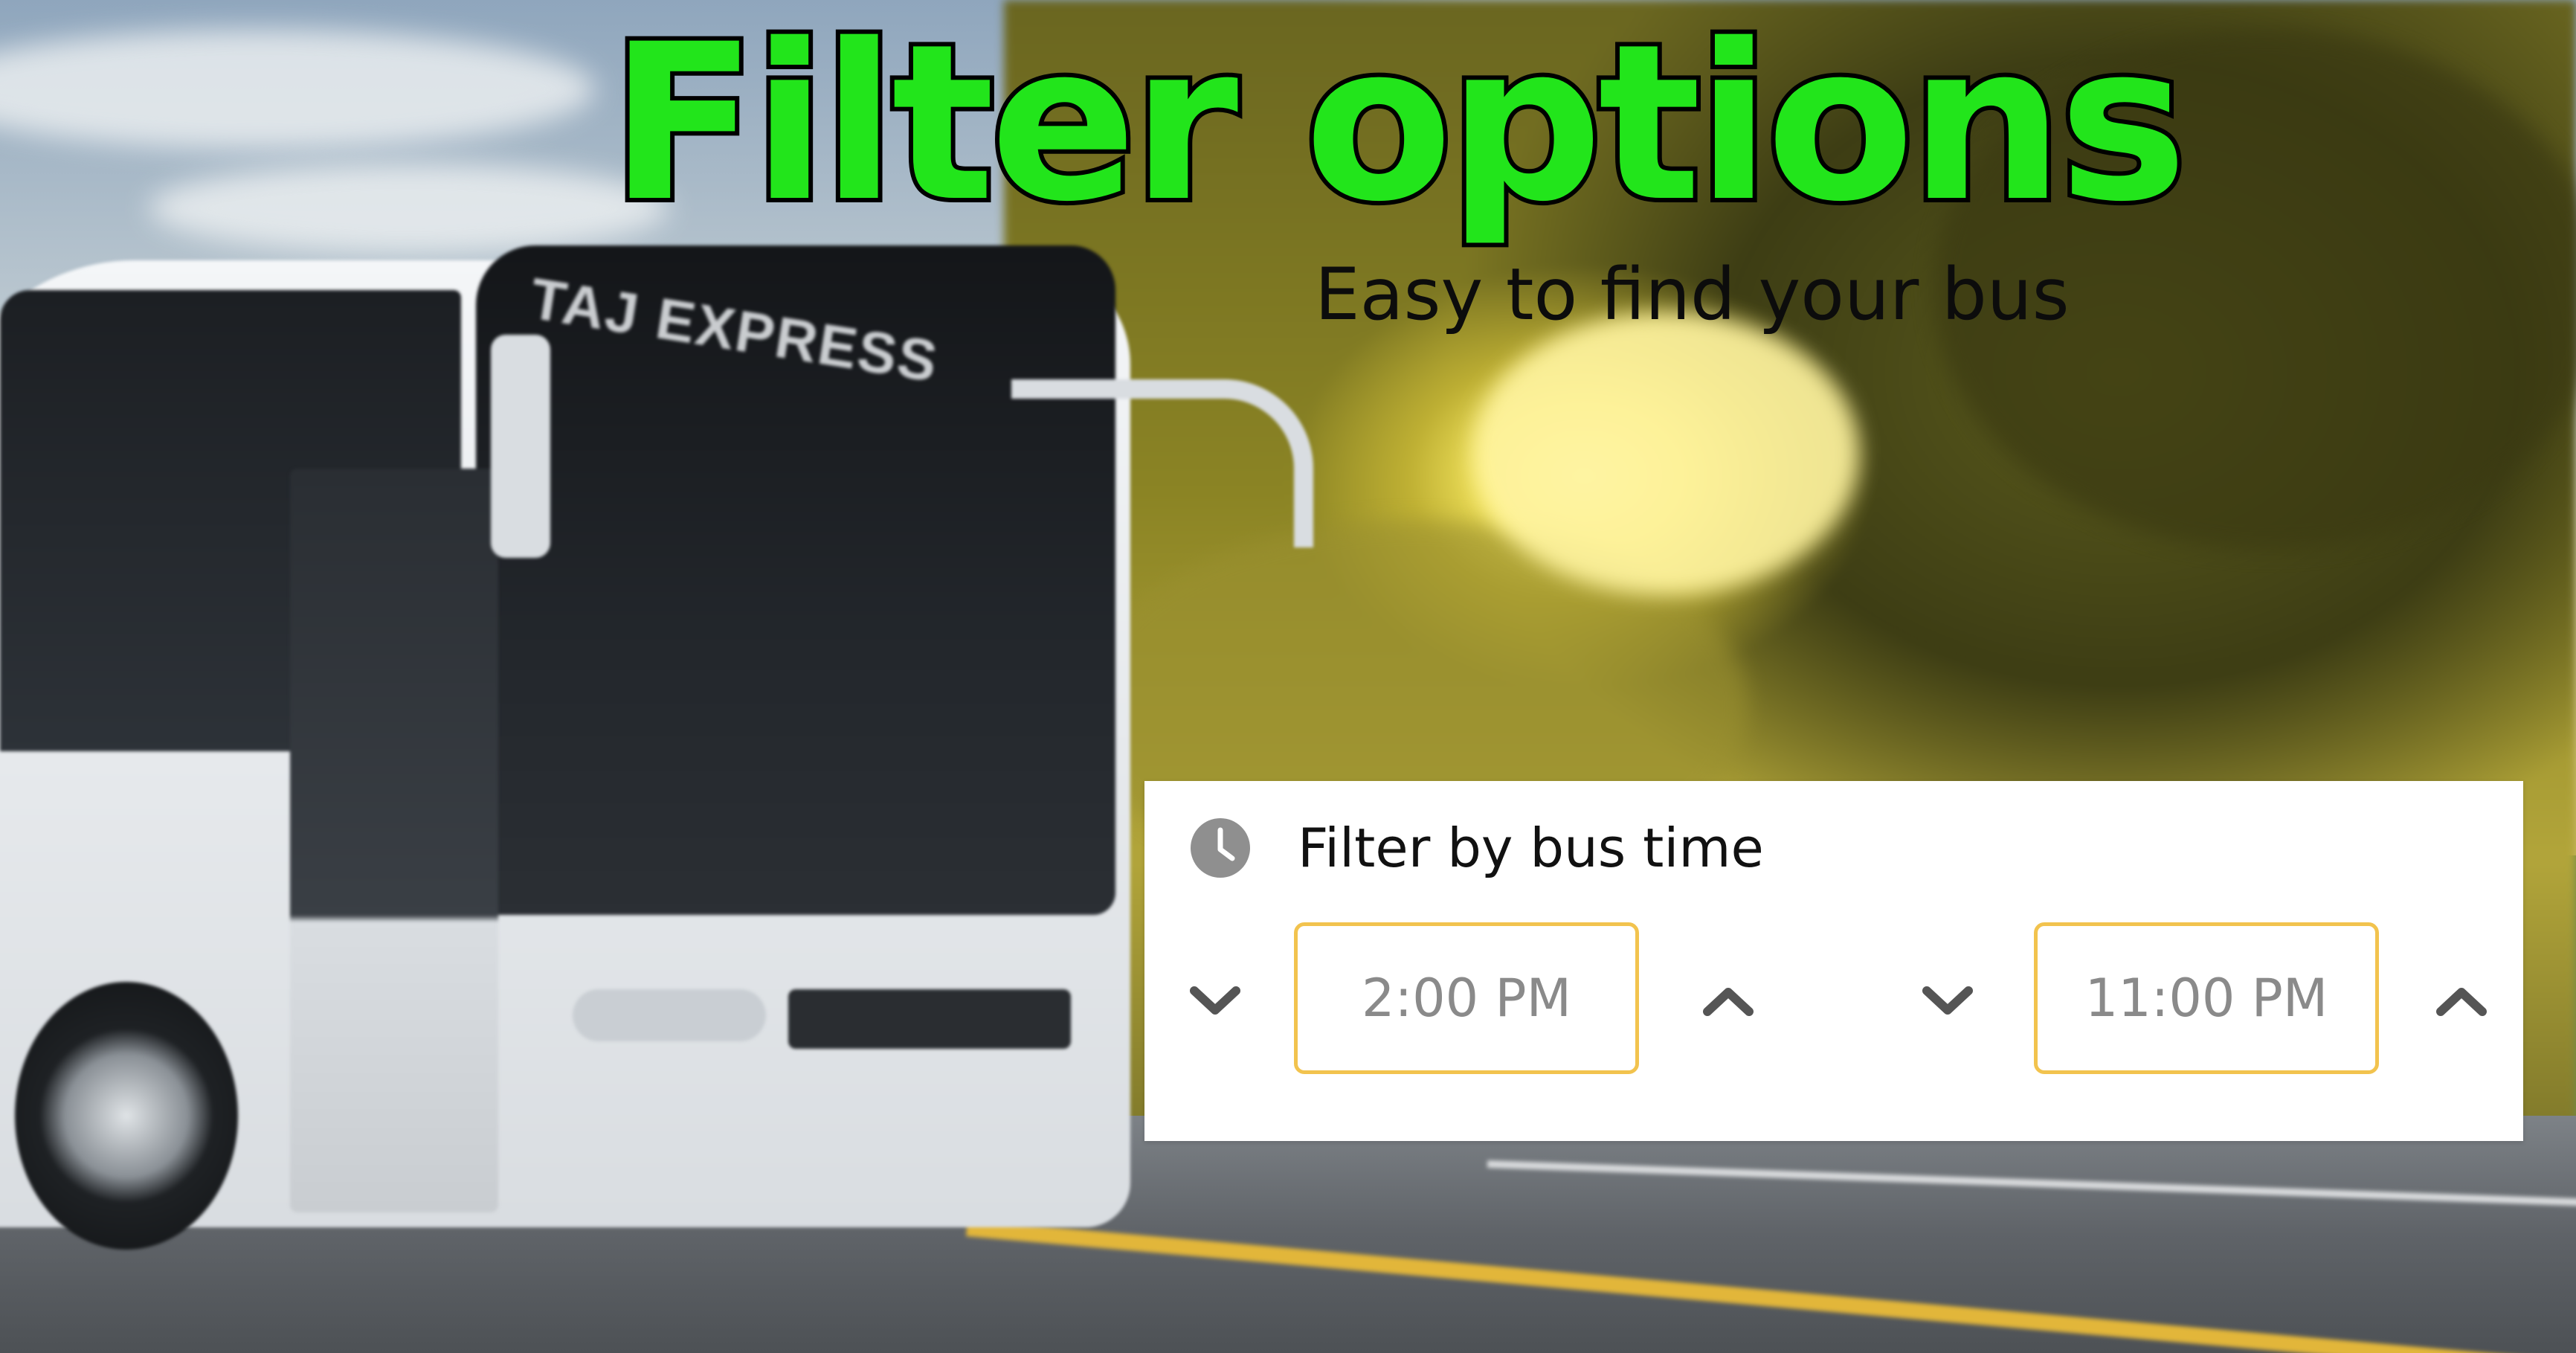 The image size is (2576, 1353). Describe the element at coordinates (394, 840) in the screenshot. I see `bus-door` at that location.